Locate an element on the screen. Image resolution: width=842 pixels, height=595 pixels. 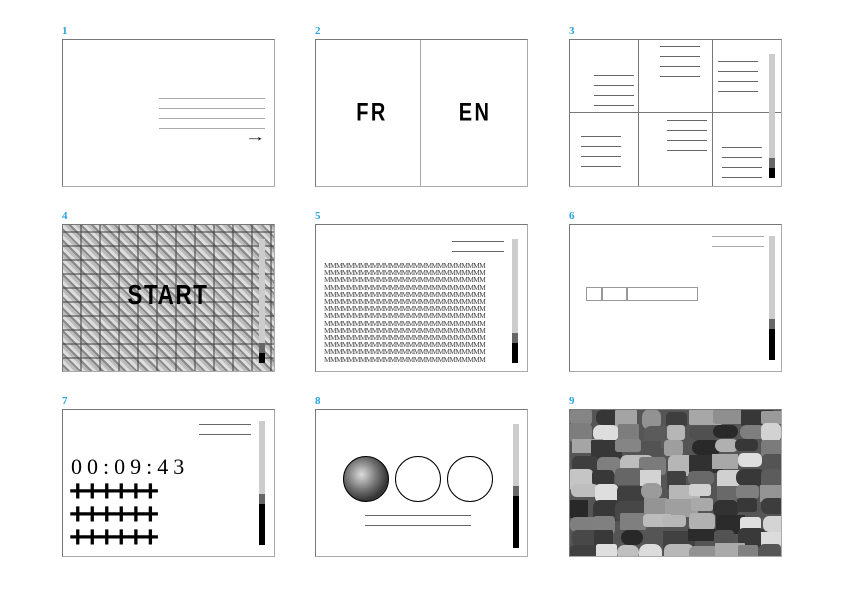
panel-number: 6 is located at coordinates (572, 216).